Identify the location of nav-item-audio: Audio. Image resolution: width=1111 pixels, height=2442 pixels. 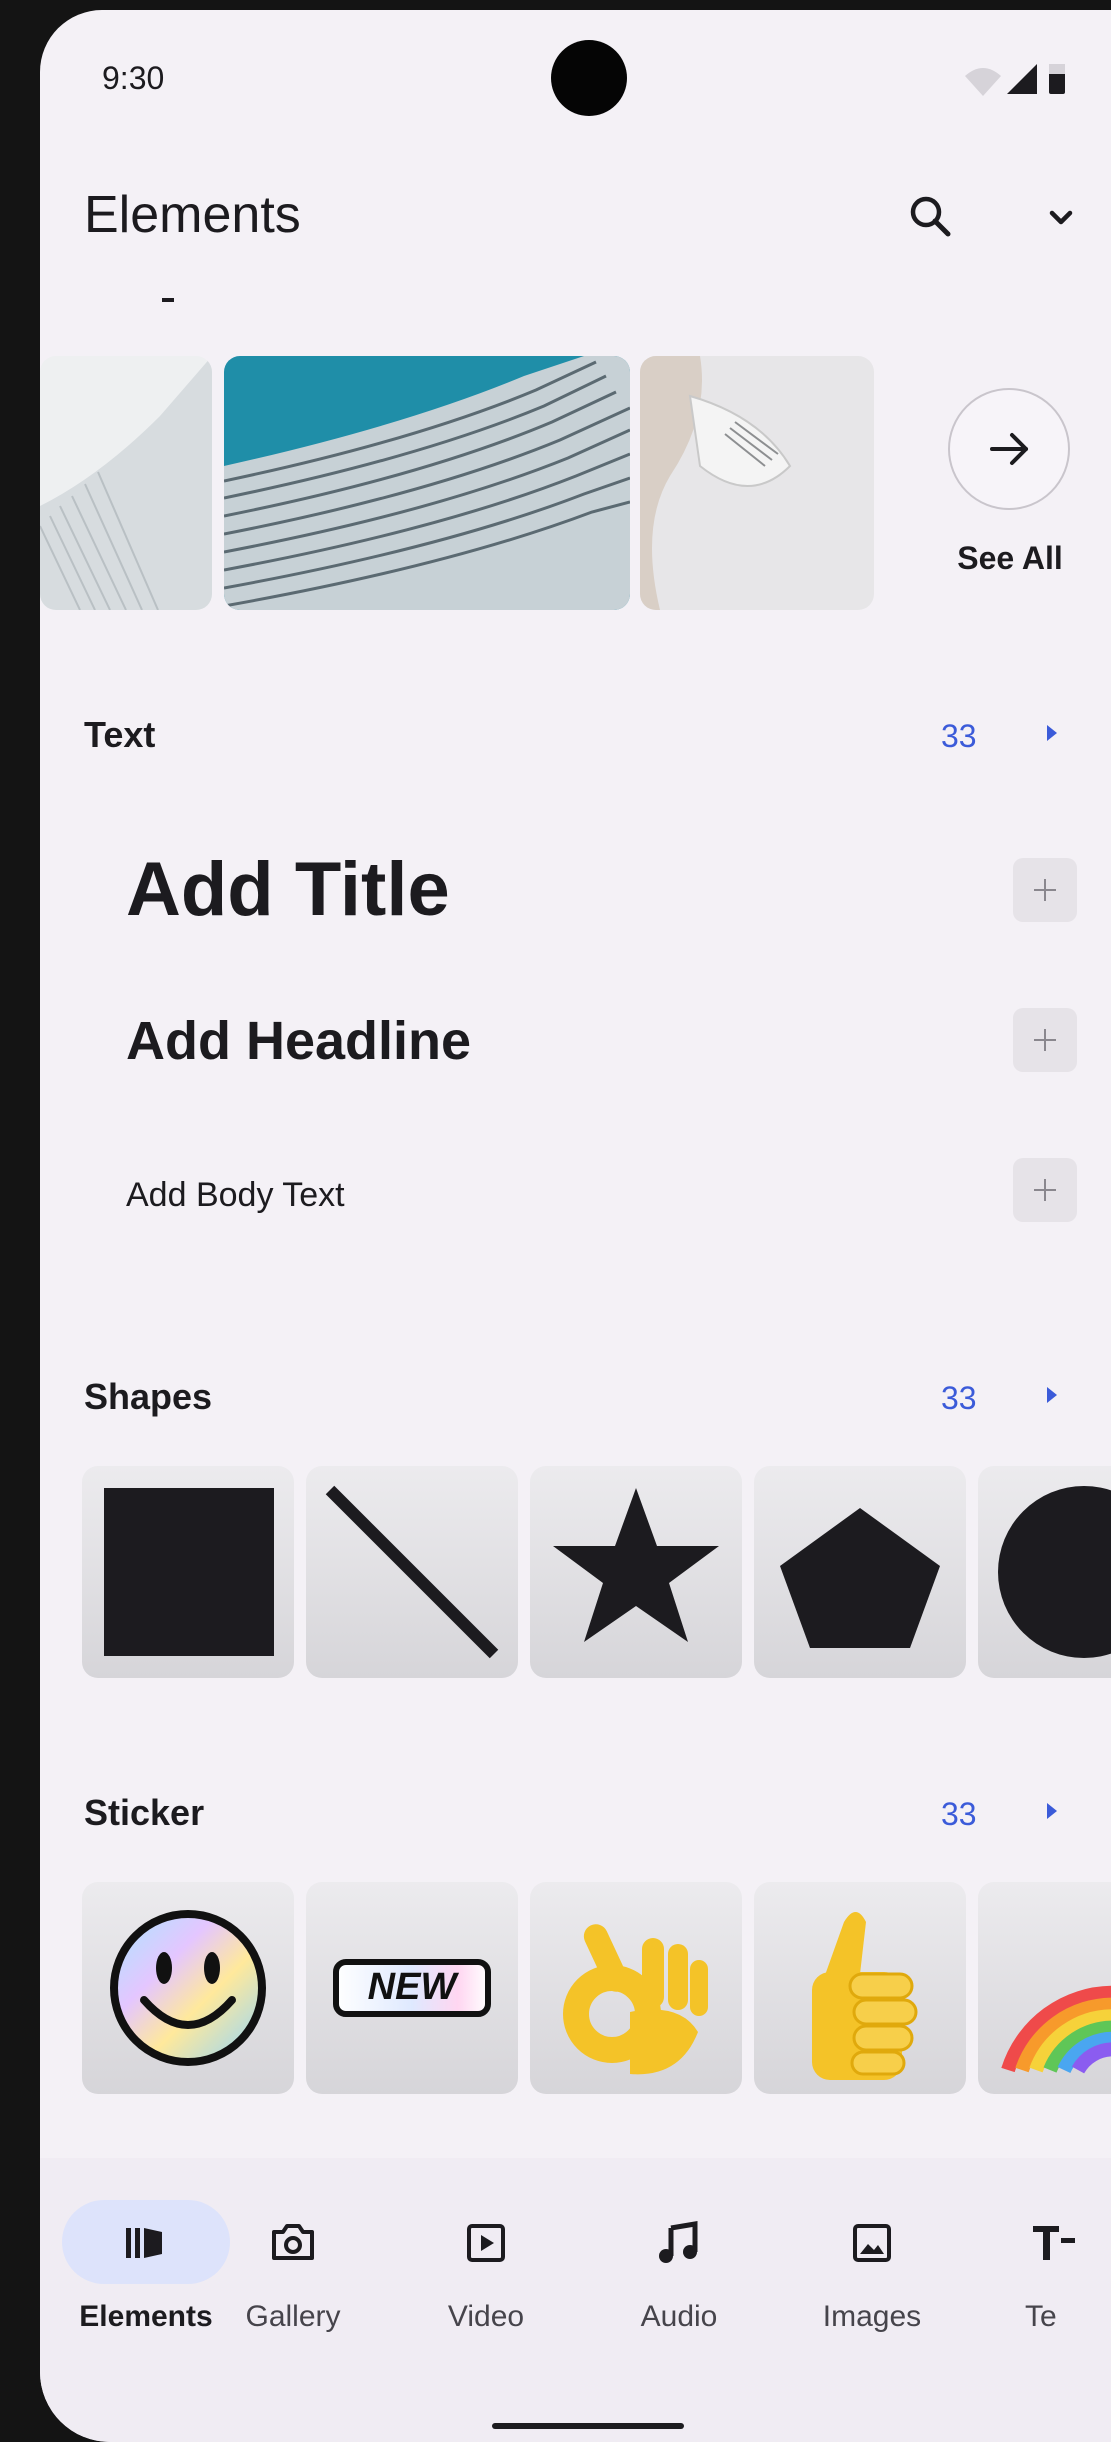
(679, 2270).